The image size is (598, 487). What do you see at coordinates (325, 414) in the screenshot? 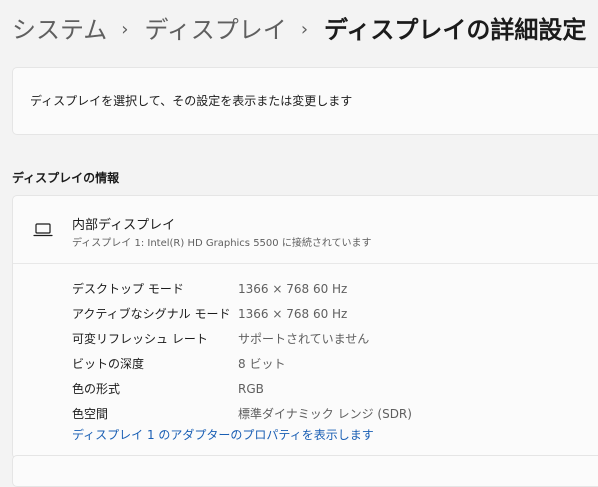
I see `detail-value: 標準ダイナミック レンジ (SDR)` at bounding box center [325, 414].